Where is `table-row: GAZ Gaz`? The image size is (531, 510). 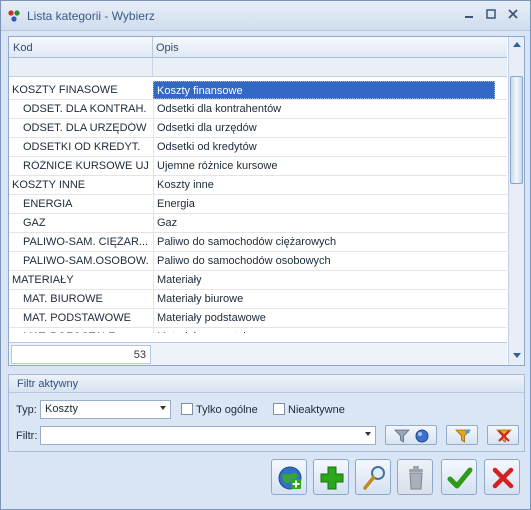
table-row: GAZ Gaz is located at coordinates (258, 223).